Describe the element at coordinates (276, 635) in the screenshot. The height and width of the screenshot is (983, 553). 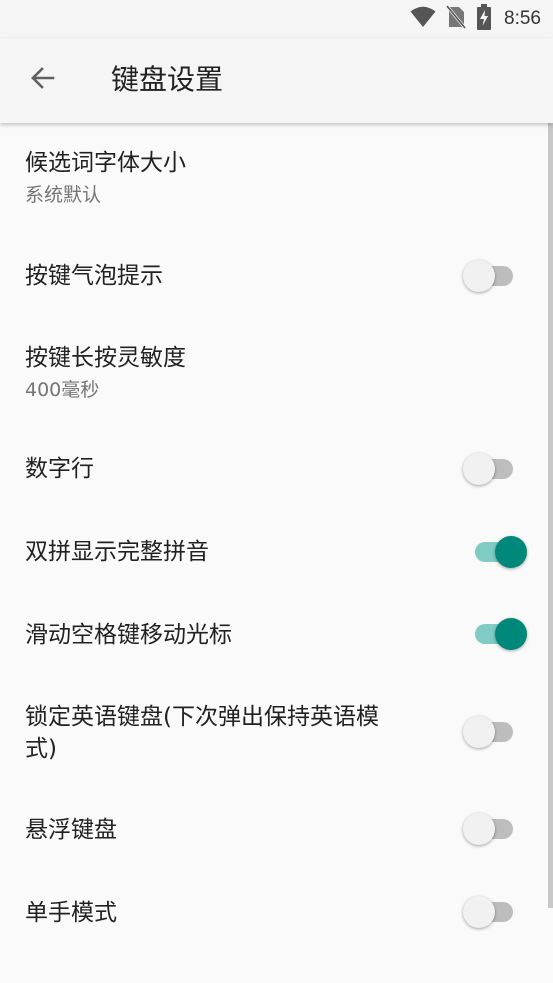
I see `setting-space-cursor: 滑动空格键移动光标` at that location.